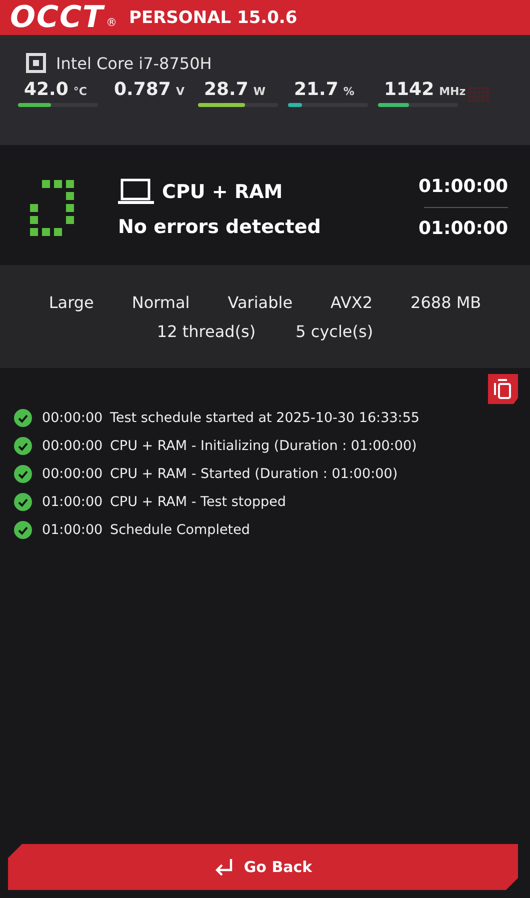 This screenshot has height=898, width=530. What do you see at coordinates (446, 302) in the screenshot?
I see `setting-value: 2688 MB` at bounding box center [446, 302].